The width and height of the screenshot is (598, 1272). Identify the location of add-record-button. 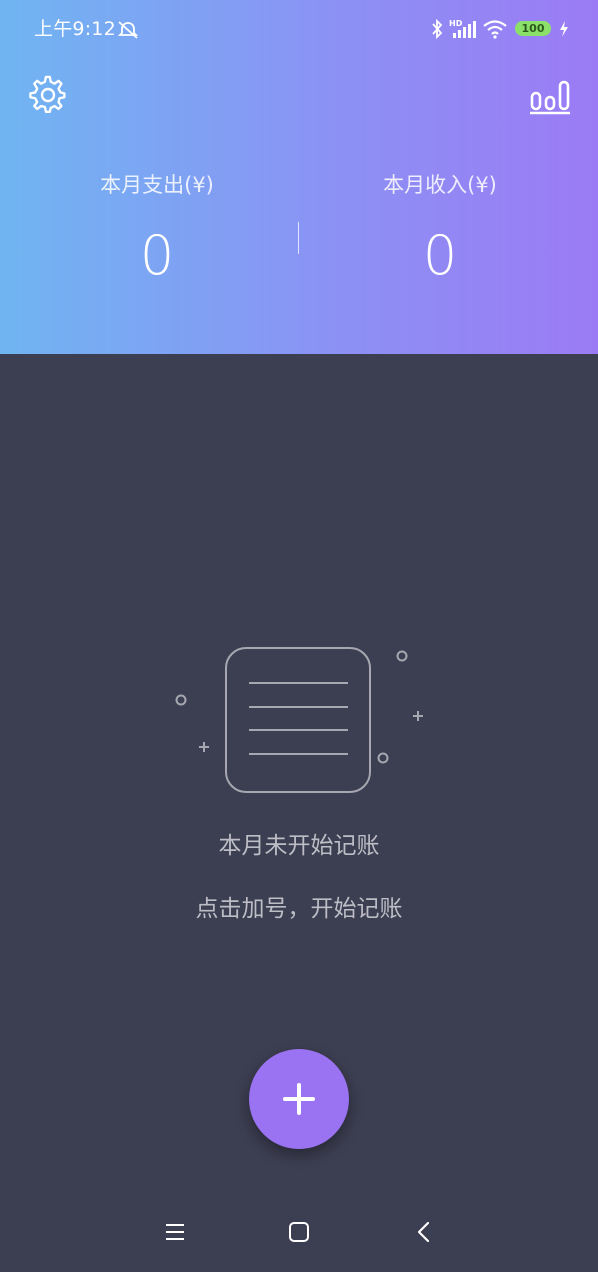
(299, 1099).